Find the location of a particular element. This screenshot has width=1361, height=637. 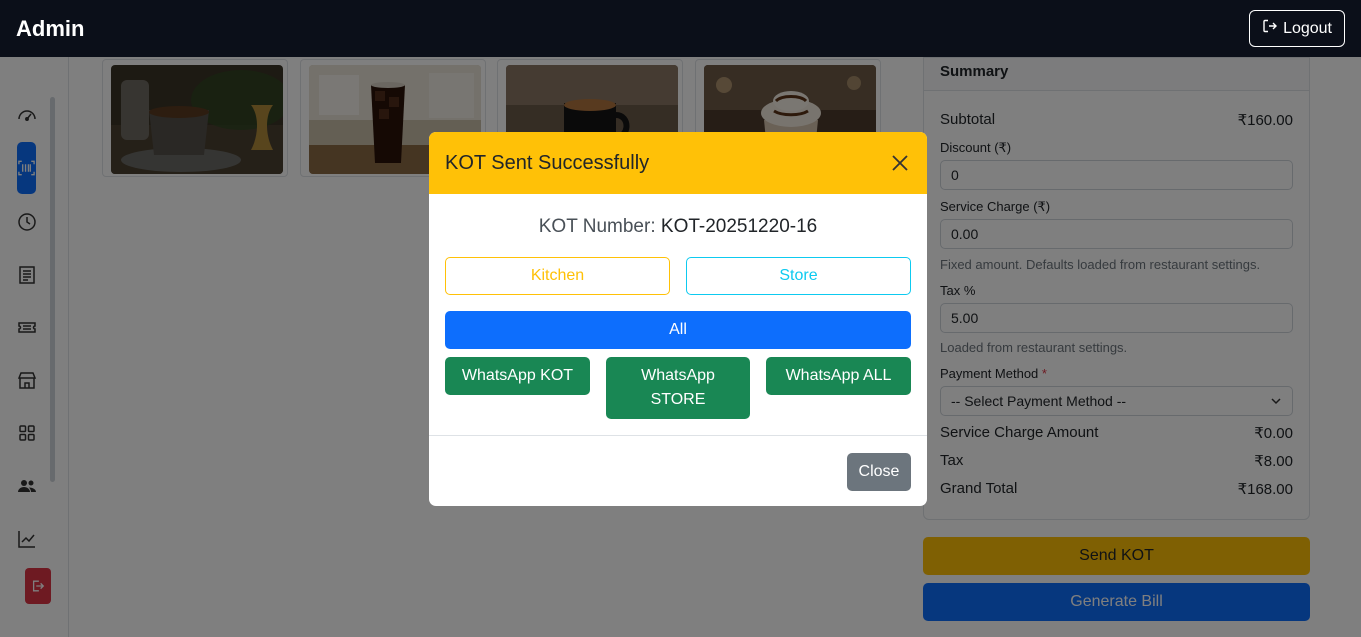

whatsapp-store-button: WhatsApp STORE is located at coordinates (678, 388).